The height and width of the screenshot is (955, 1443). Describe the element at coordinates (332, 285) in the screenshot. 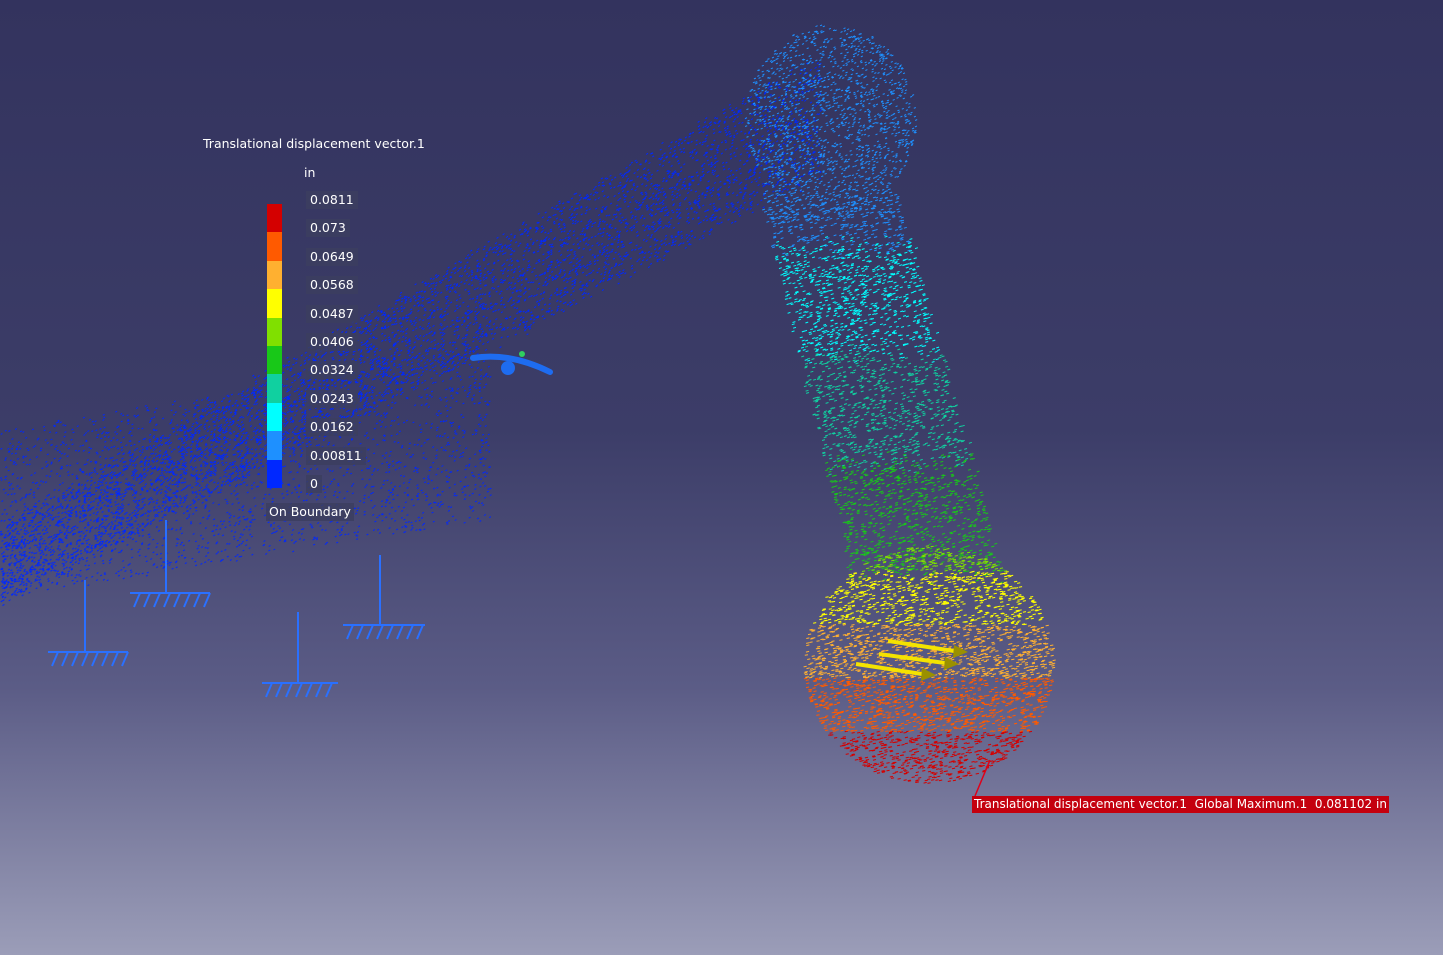

I see `legend-value: 0.0568` at that location.